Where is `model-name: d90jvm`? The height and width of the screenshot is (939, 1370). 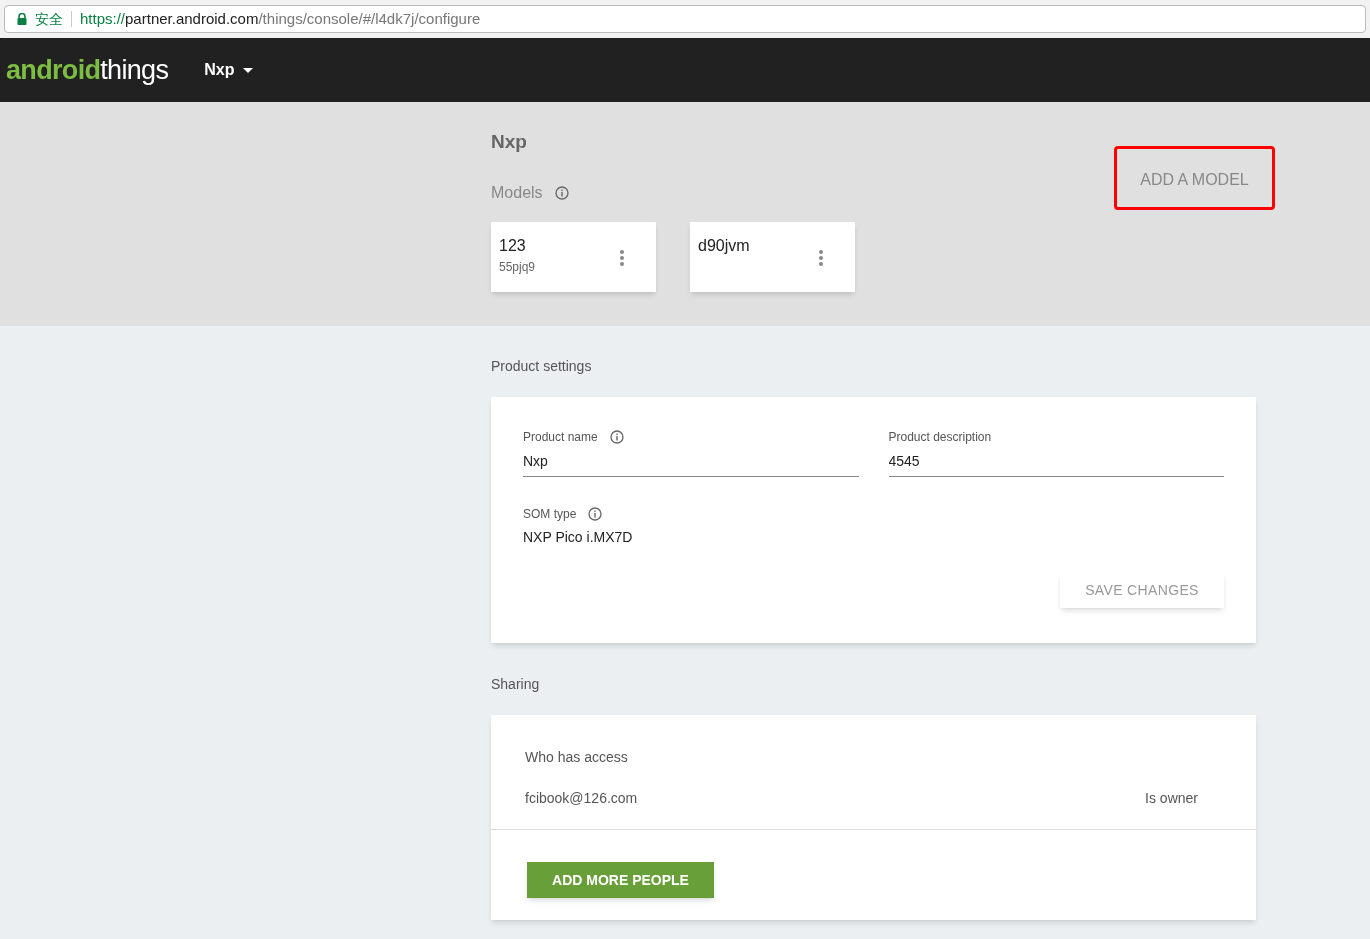 model-name: d90jvm is located at coordinates (724, 245).